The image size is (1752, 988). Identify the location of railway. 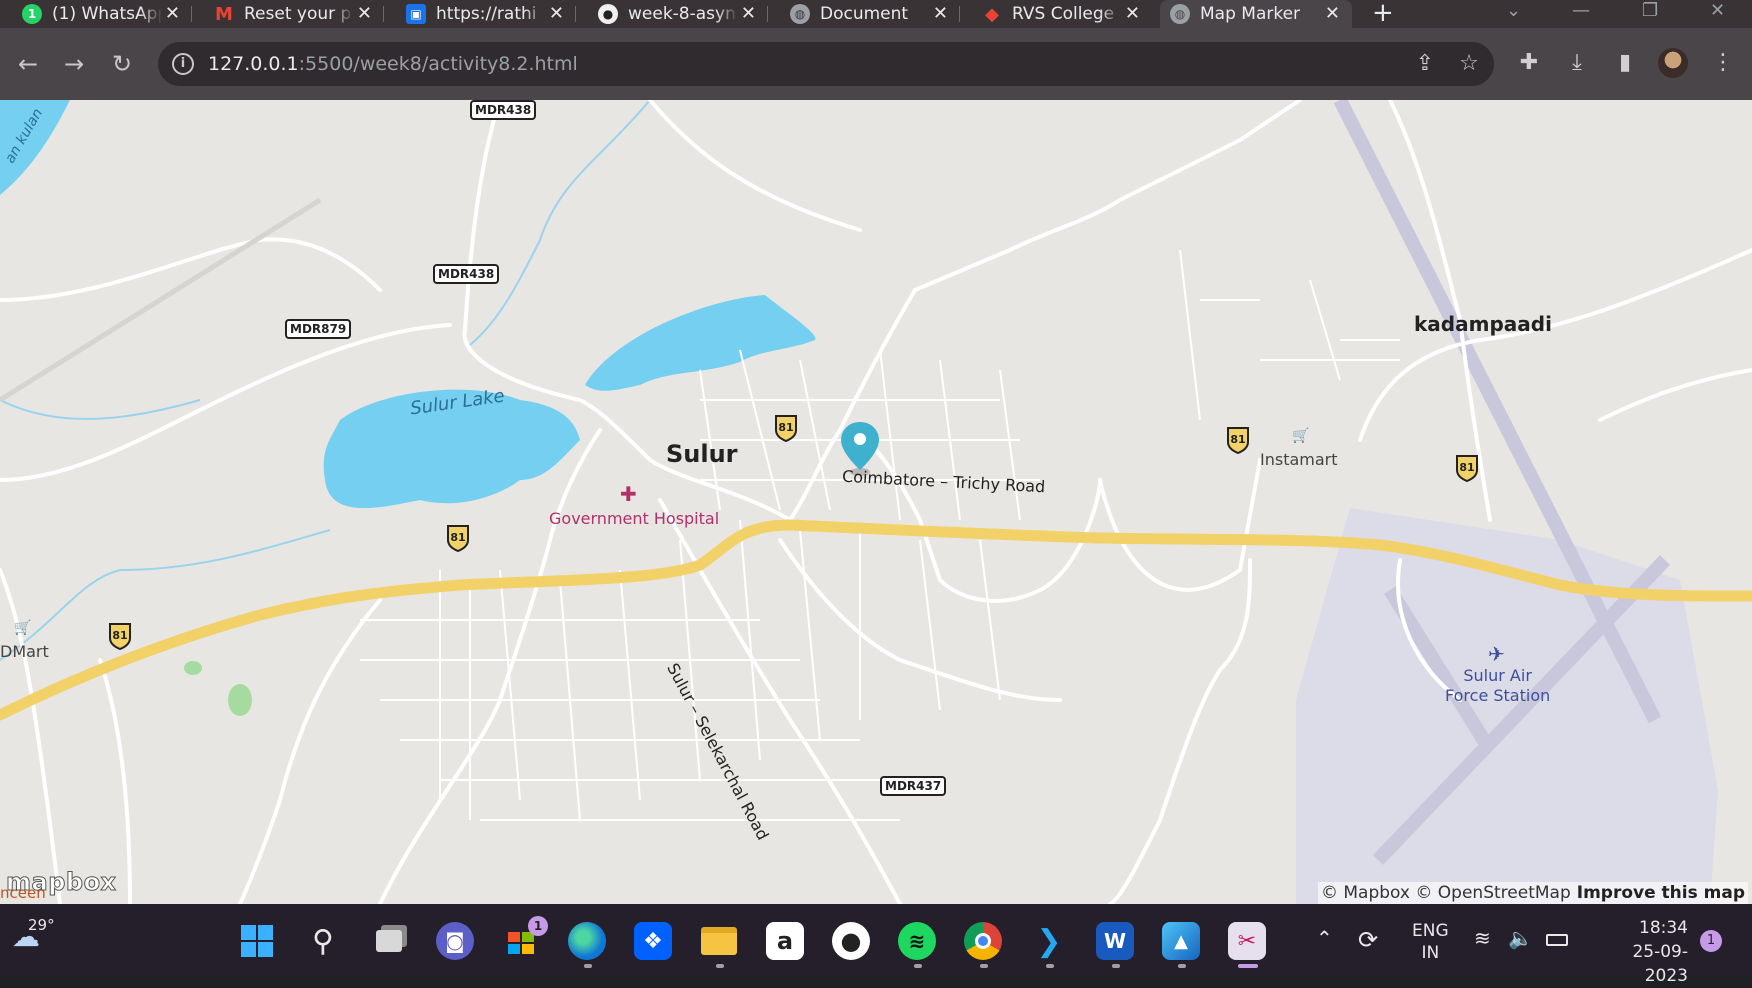
(161, 300).